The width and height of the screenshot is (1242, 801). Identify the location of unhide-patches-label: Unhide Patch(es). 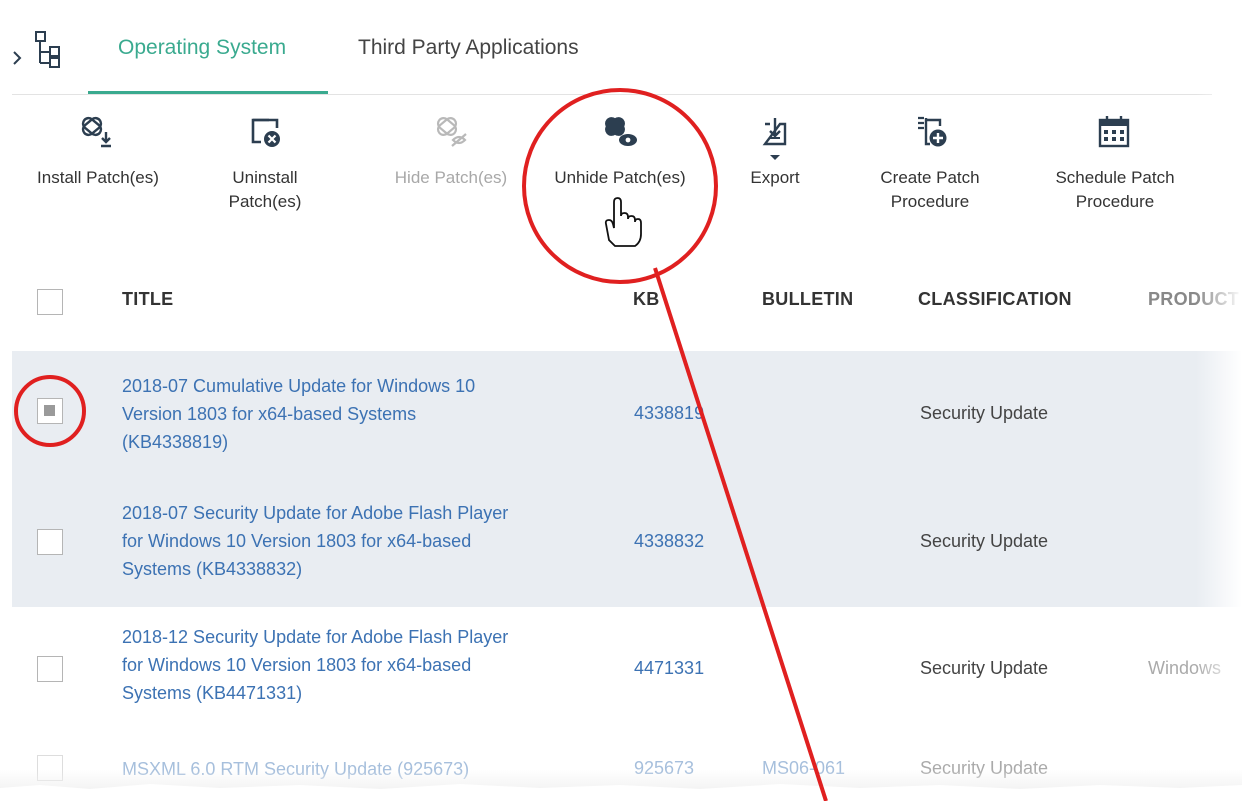
(620, 177).